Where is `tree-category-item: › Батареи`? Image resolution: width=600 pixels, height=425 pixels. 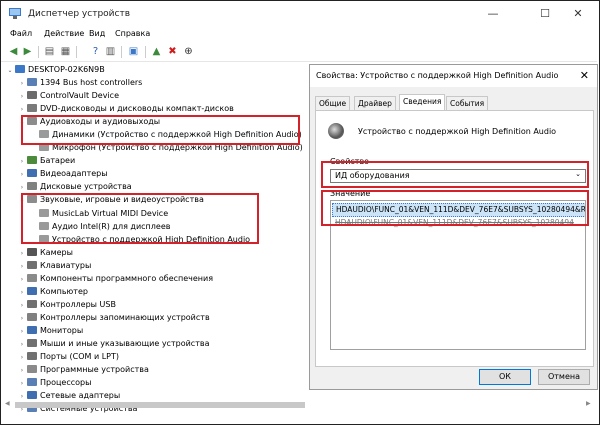
tree-category-item: › Батареи is located at coordinates (46, 160).